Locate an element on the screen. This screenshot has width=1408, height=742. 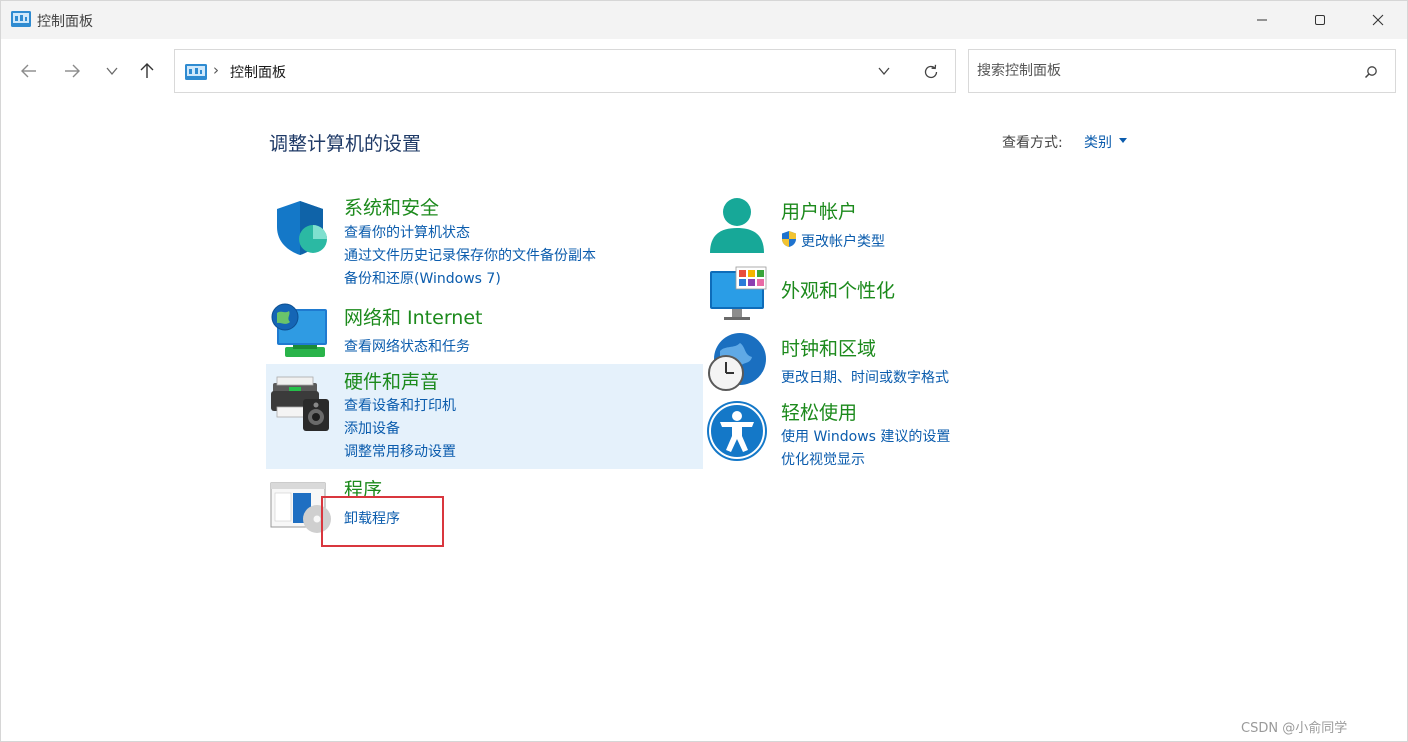
minimize-button is located at coordinates (1262, 20).